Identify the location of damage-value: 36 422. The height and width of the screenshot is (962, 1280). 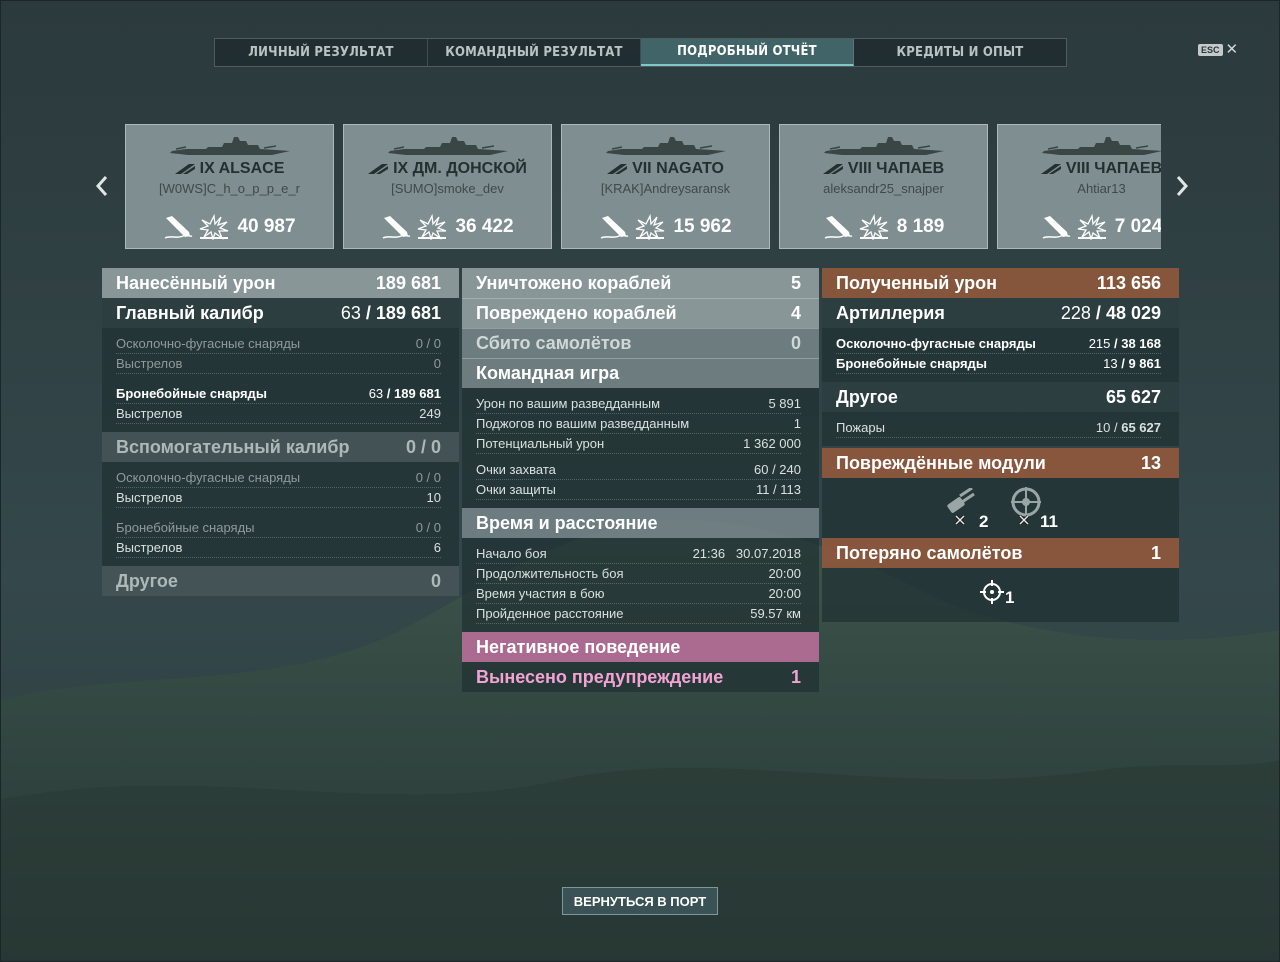
(484, 226).